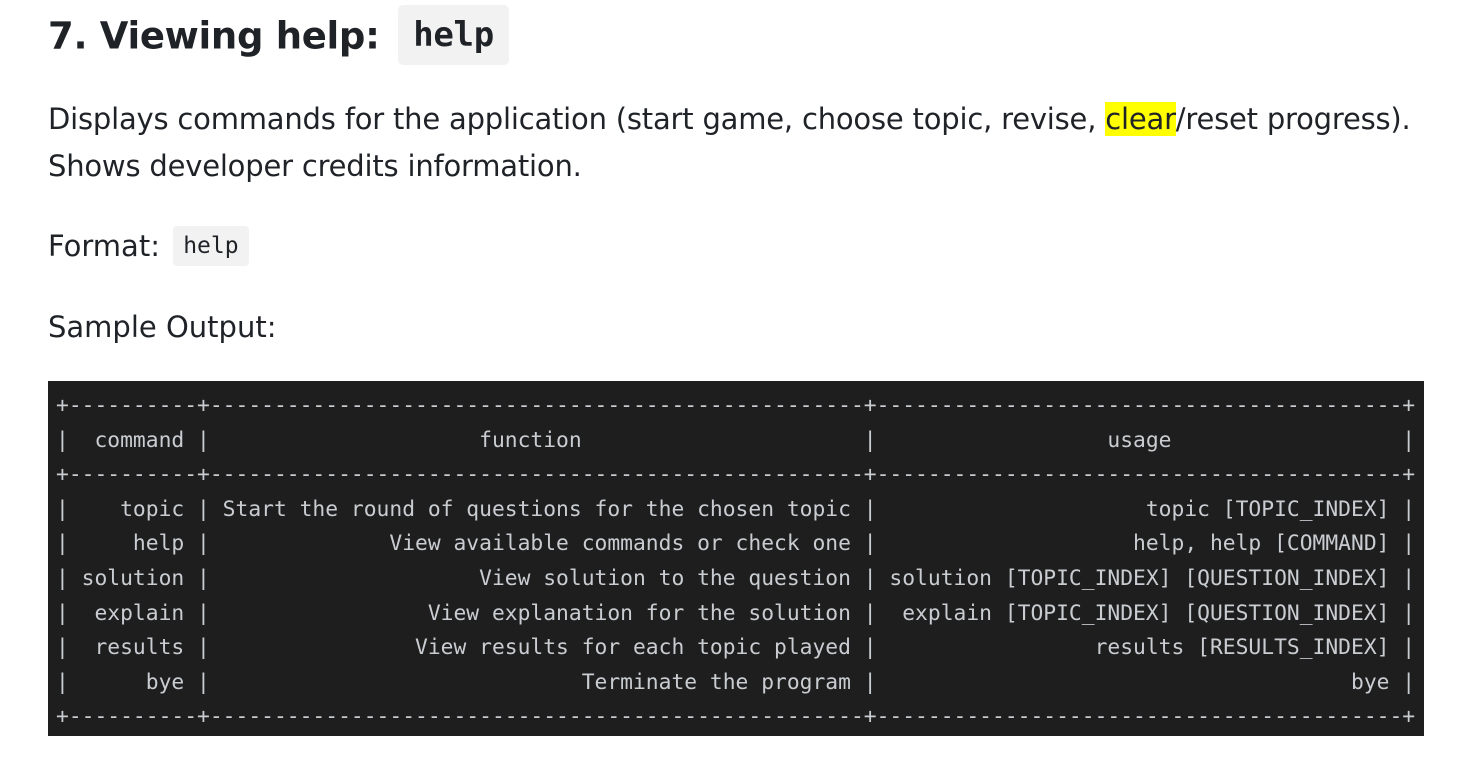  Describe the element at coordinates (1140, 119) in the screenshot. I see `search-highlight: clear` at that location.